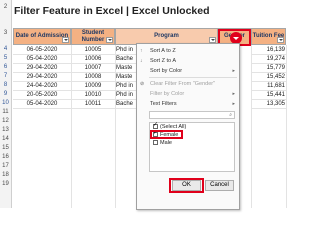 This screenshot has width=320, height=240. I want to click on grid-line, so click(286, 126).